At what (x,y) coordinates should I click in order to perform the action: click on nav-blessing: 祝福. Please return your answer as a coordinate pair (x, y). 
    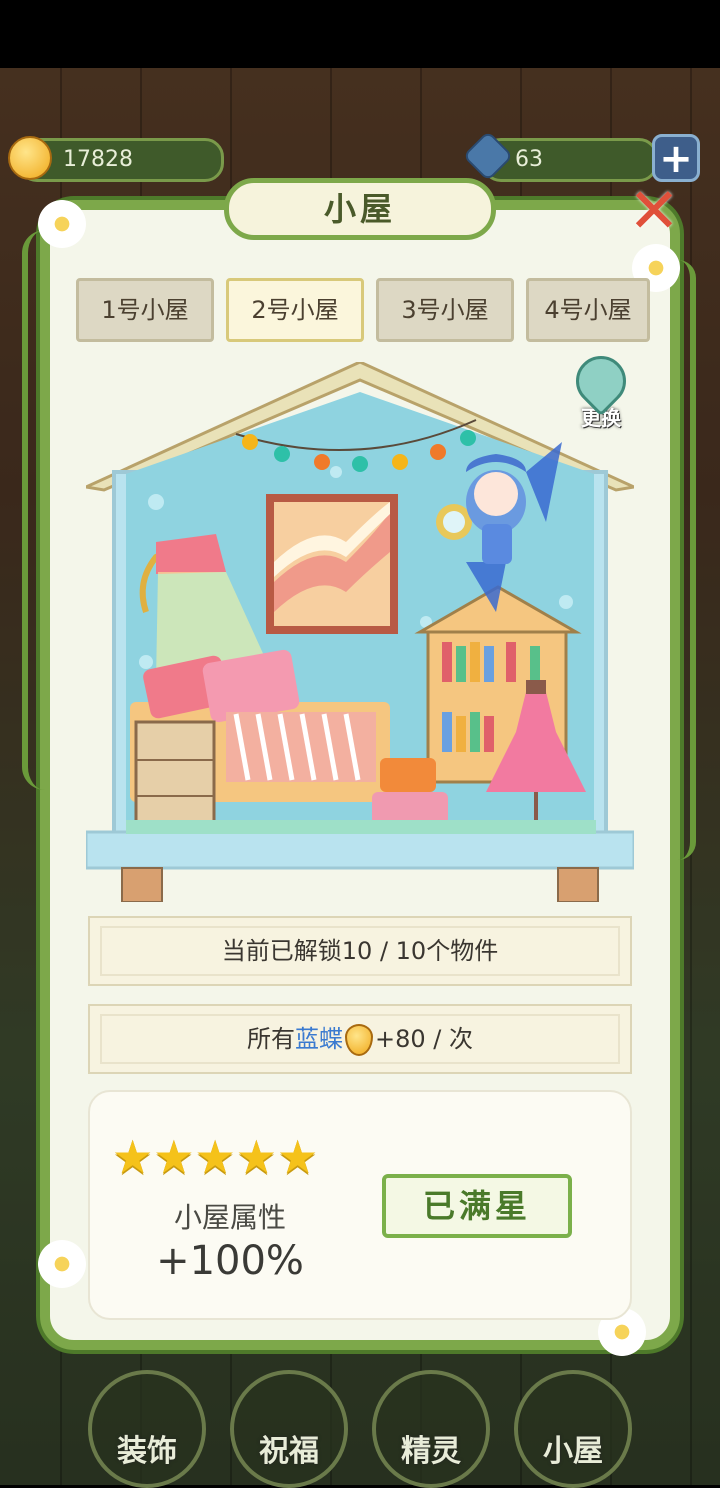
    Looking at the image, I should click on (289, 1429).